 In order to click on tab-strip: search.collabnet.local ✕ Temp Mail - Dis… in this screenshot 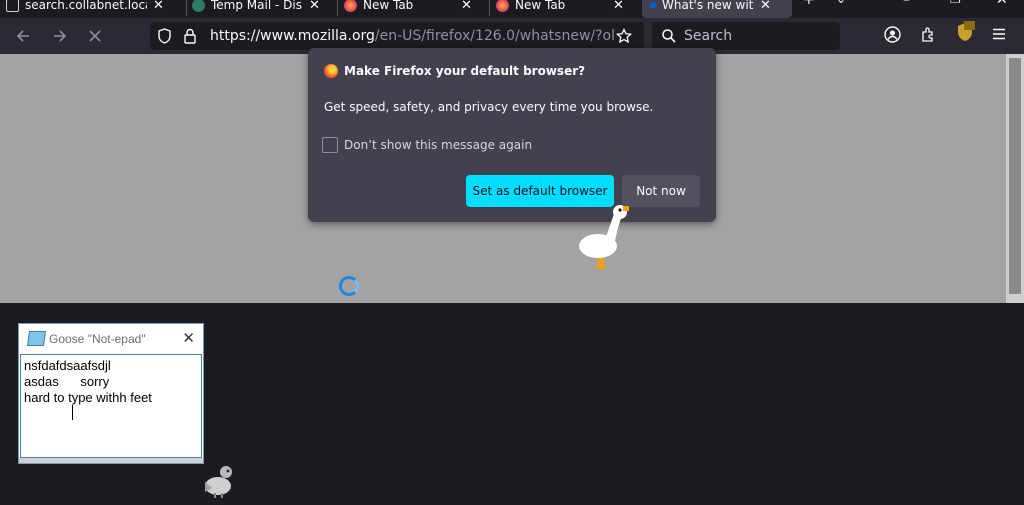, I will do `click(512, 9)`.